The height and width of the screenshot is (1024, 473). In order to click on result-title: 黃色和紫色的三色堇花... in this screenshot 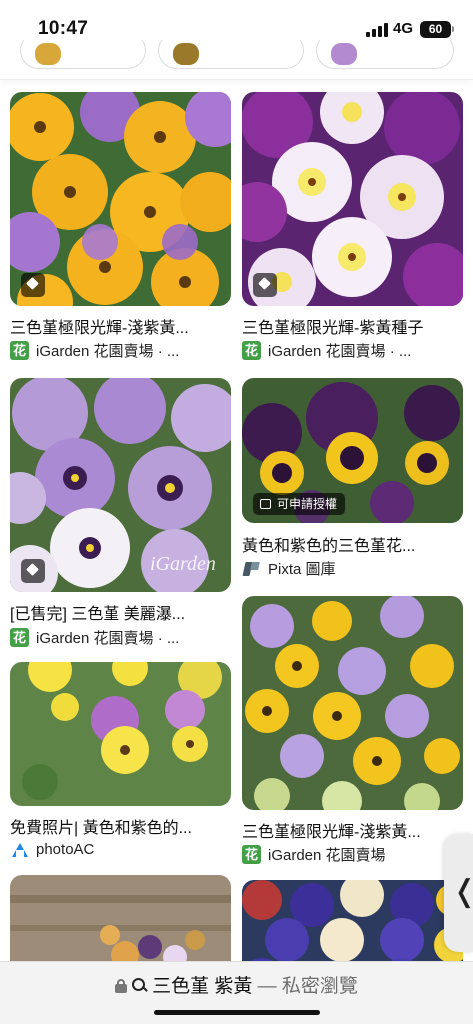, I will do `click(352, 544)`.